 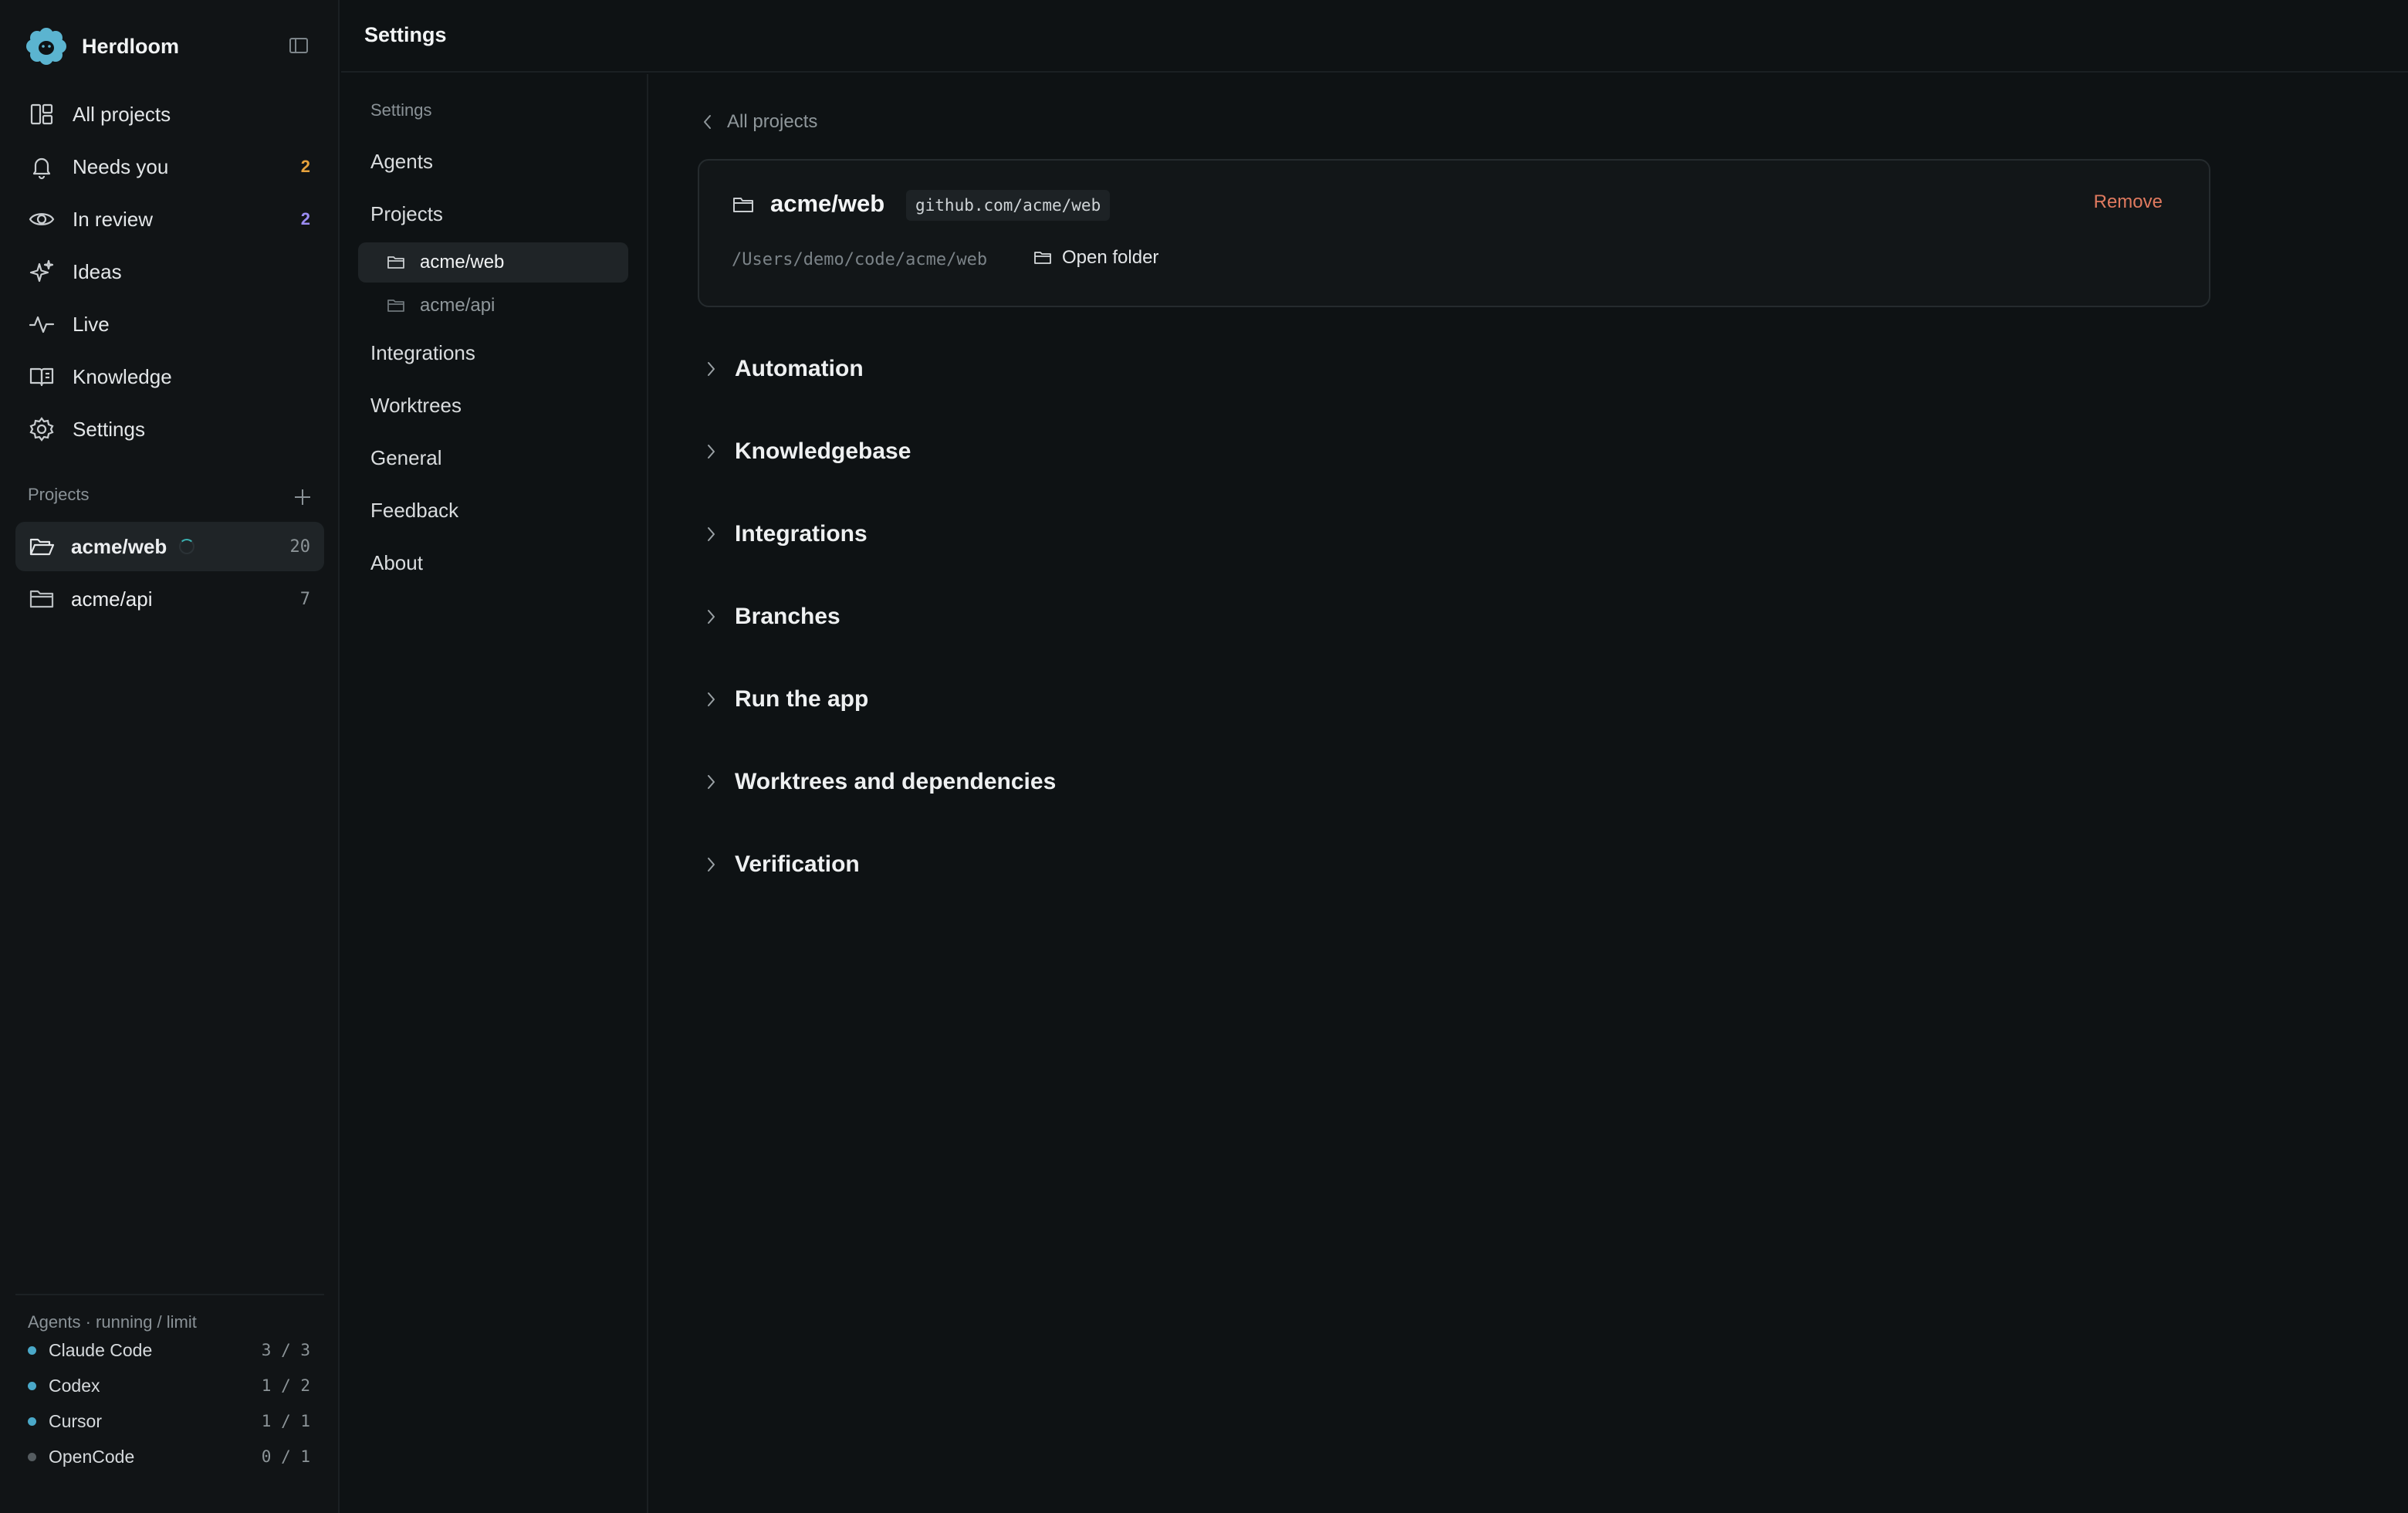 What do you see at coordinates (169, 546) in the screenshot?
I see `project-item-acme-web: acme/web 20` at bounding box center [169, 546].